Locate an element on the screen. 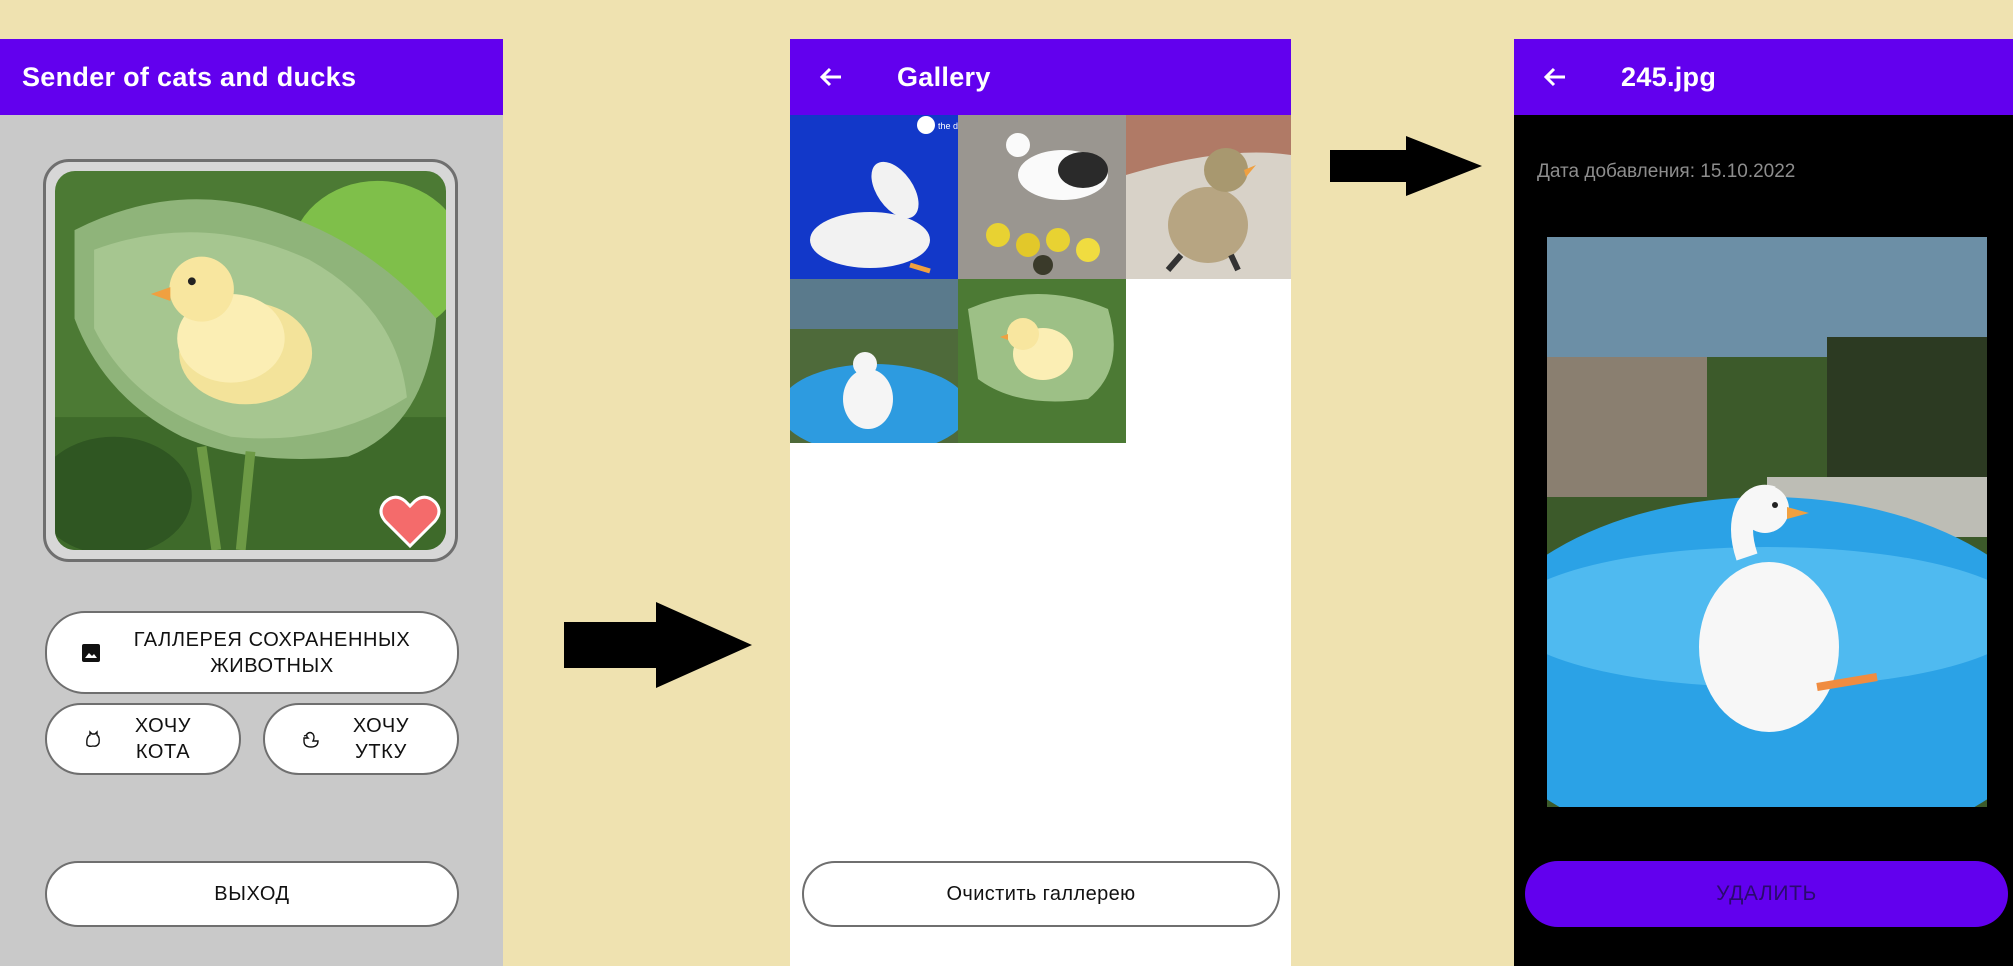  duck-photo is located at coordinates (1767, 522).